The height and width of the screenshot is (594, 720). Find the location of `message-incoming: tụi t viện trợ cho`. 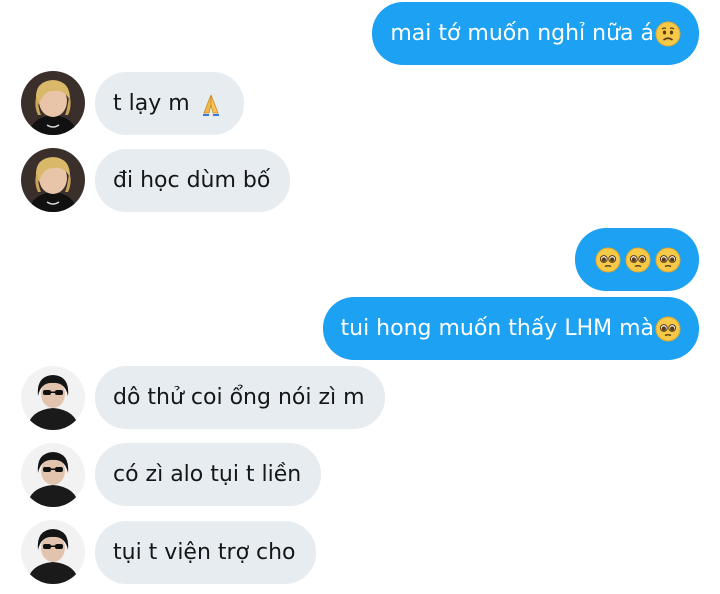

message-incoming: tụi t viện trợ cho is located at coordinates (205, 552).